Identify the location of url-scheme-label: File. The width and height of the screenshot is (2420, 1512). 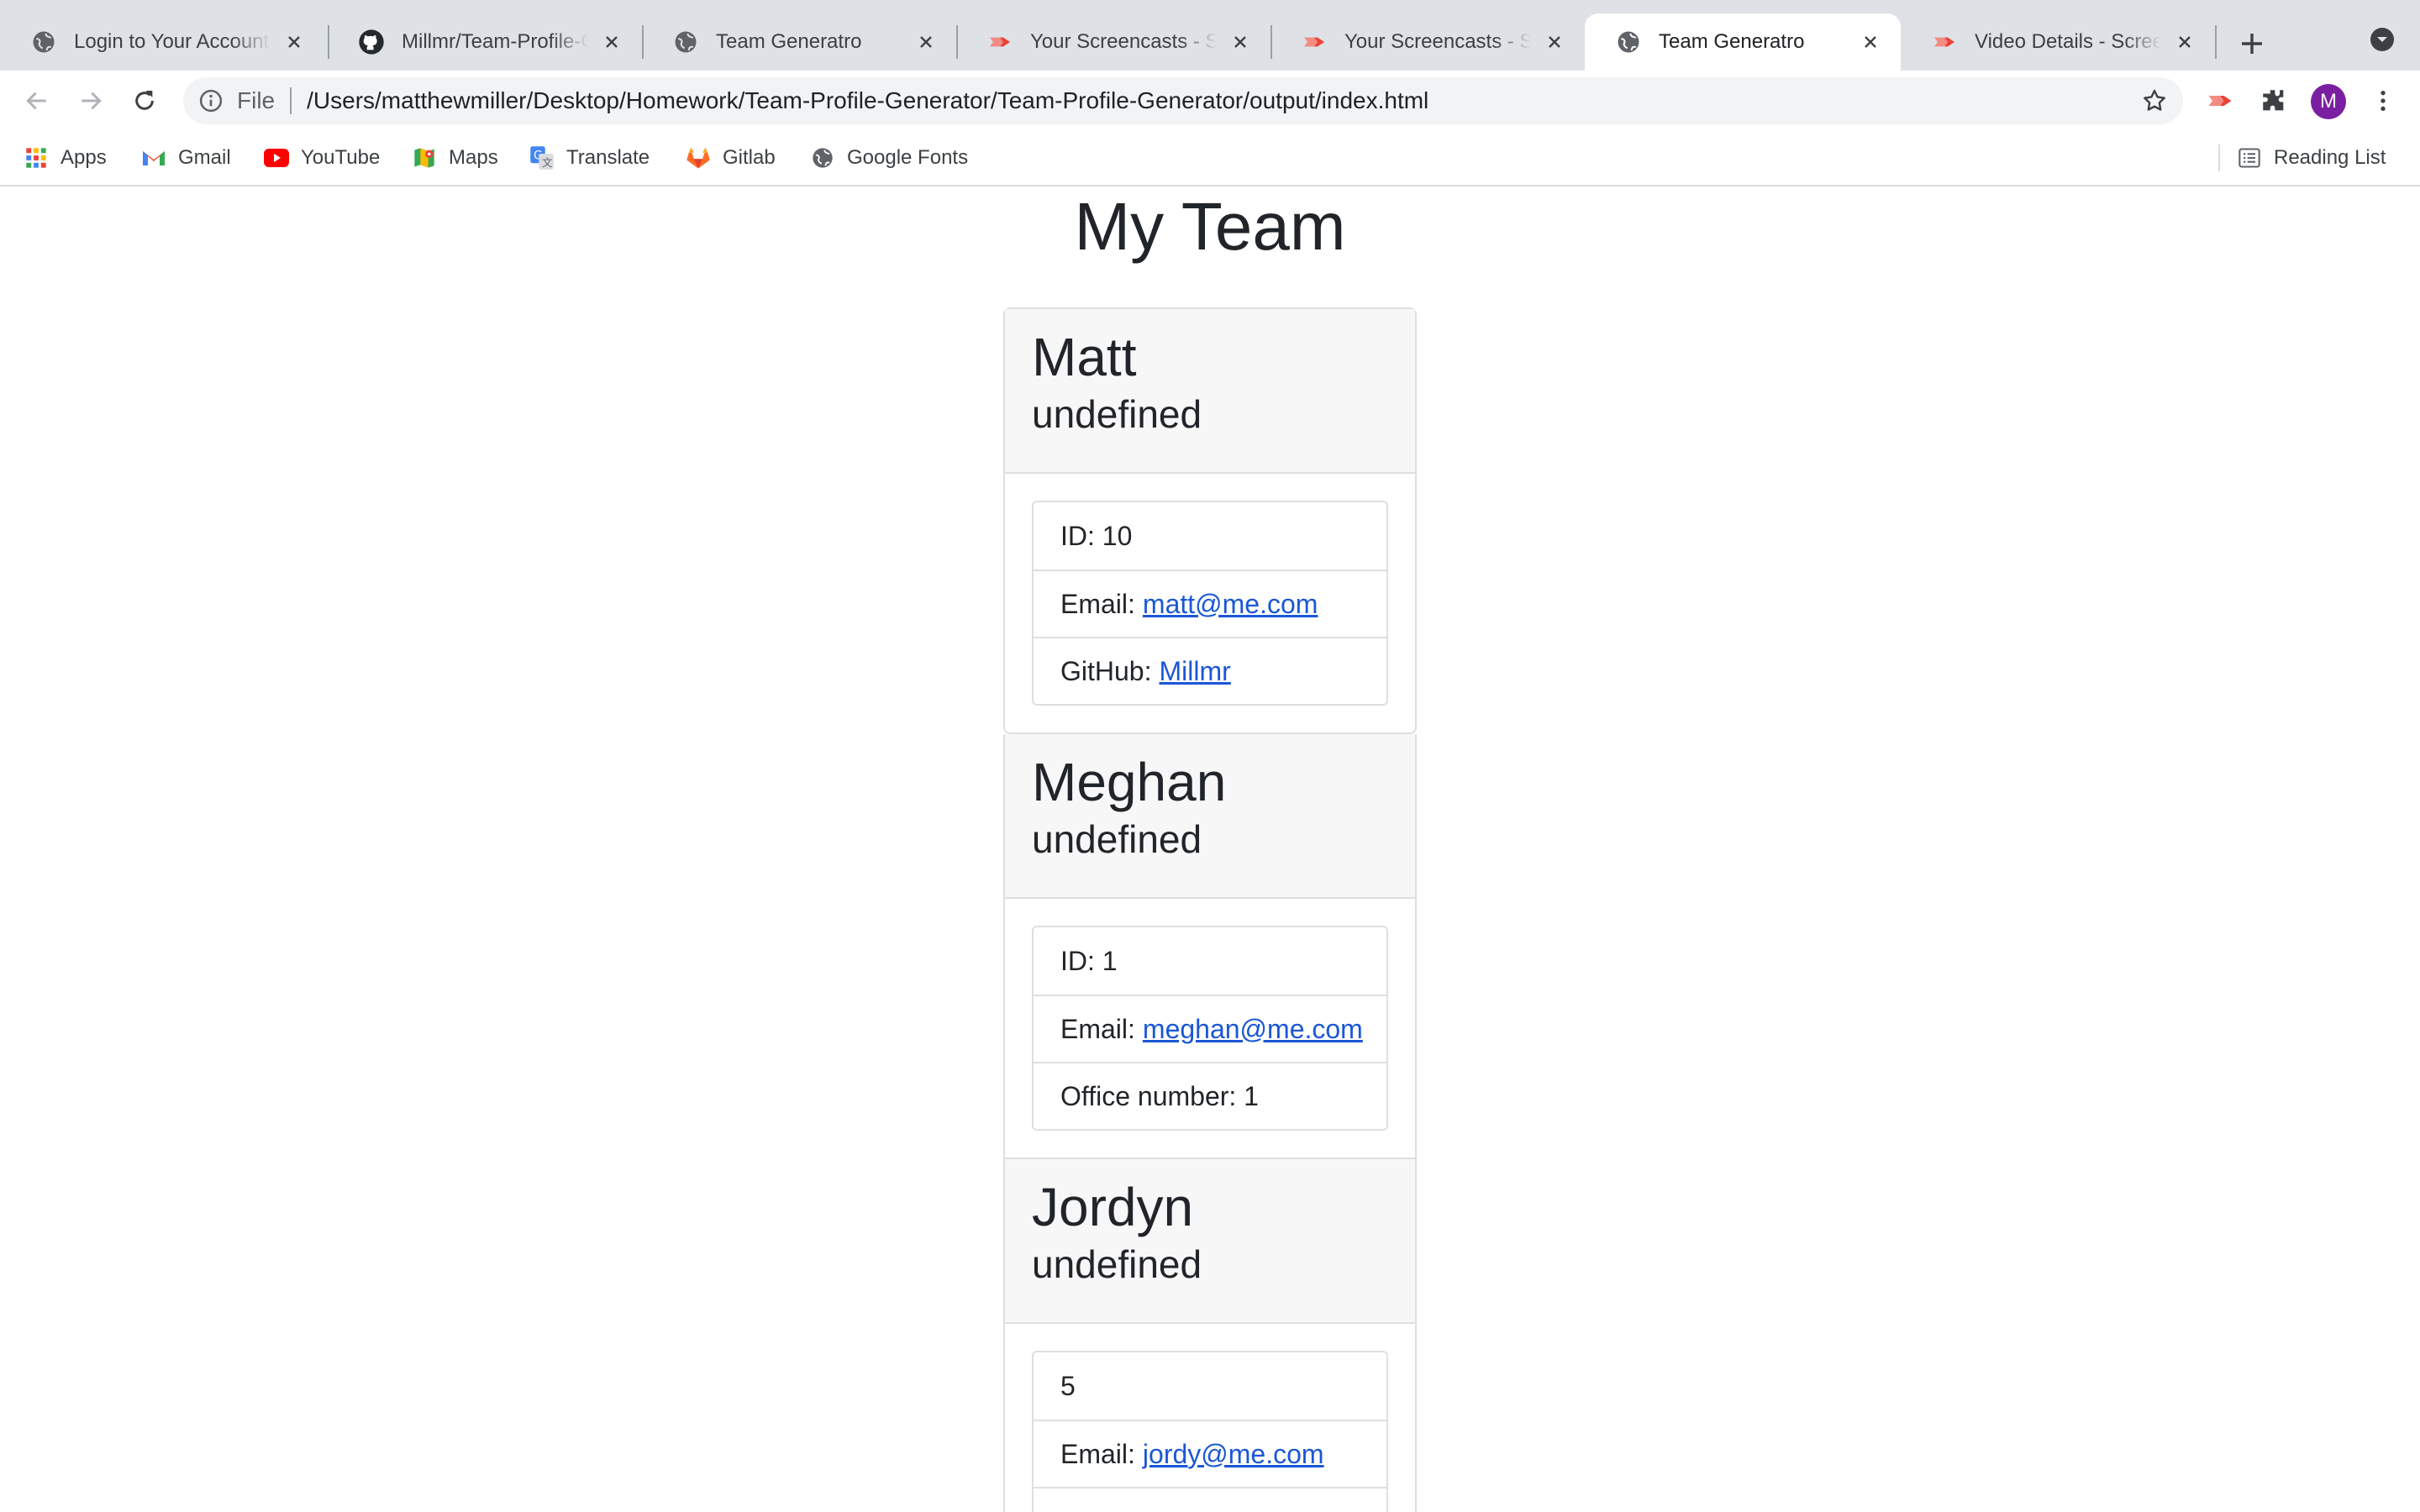
(256, 100).